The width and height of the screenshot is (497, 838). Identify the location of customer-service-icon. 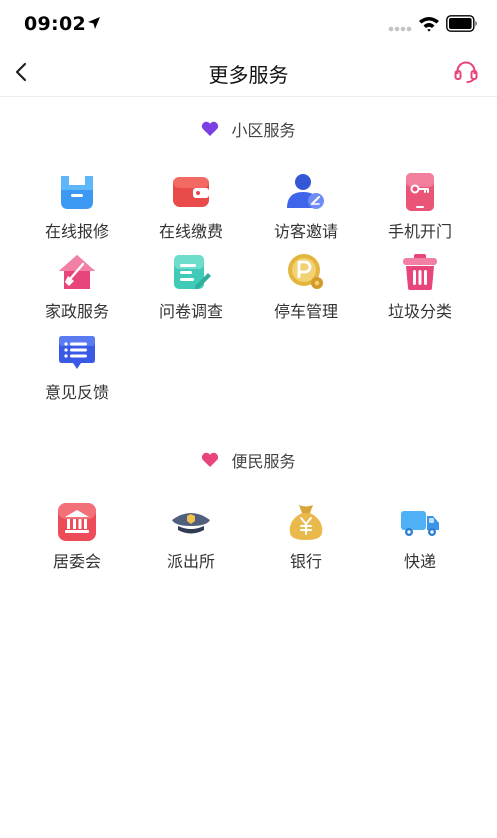
(466, 72).